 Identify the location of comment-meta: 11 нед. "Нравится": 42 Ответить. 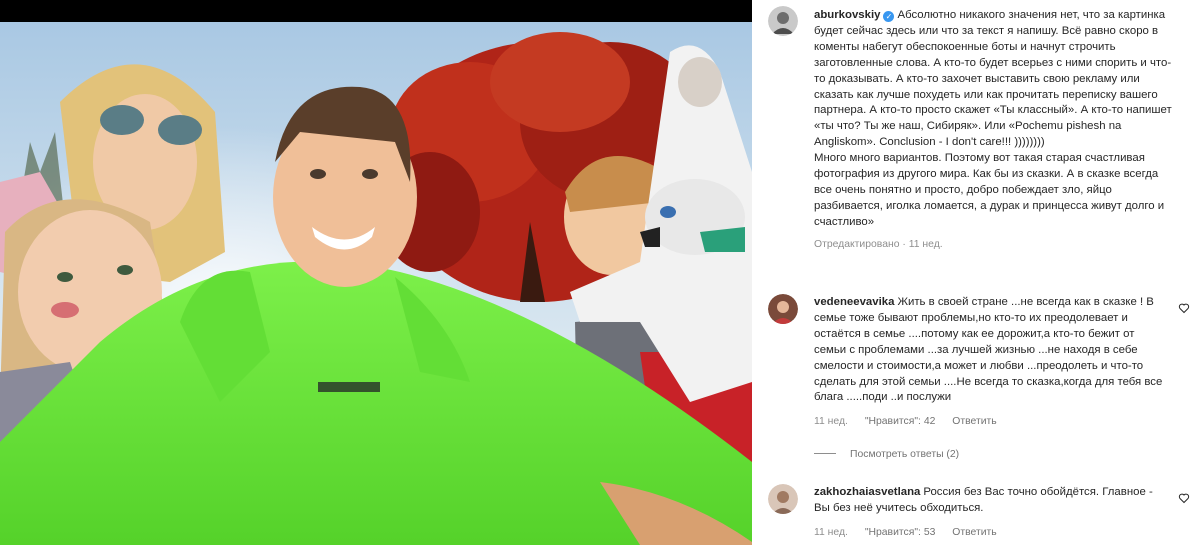
(991, 422).